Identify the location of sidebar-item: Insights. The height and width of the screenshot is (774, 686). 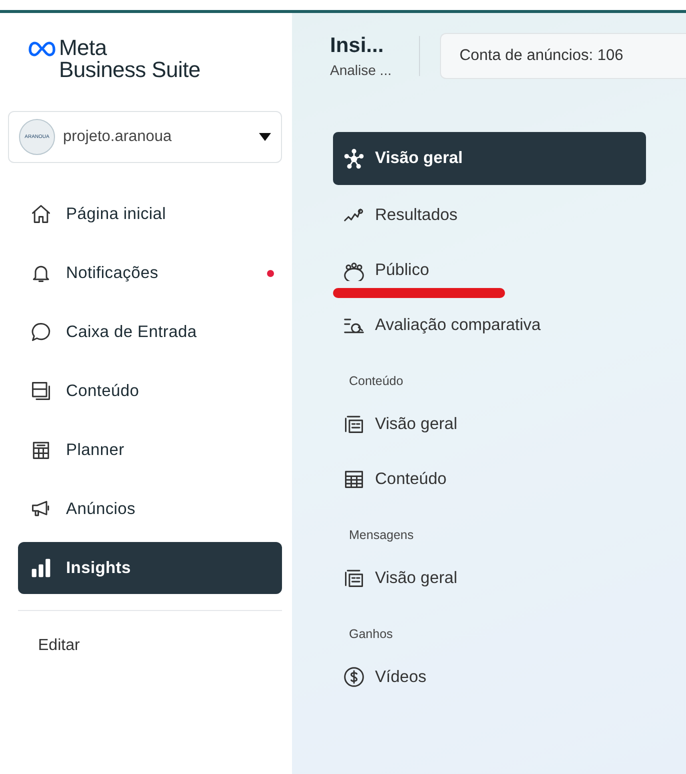
(150, 568).